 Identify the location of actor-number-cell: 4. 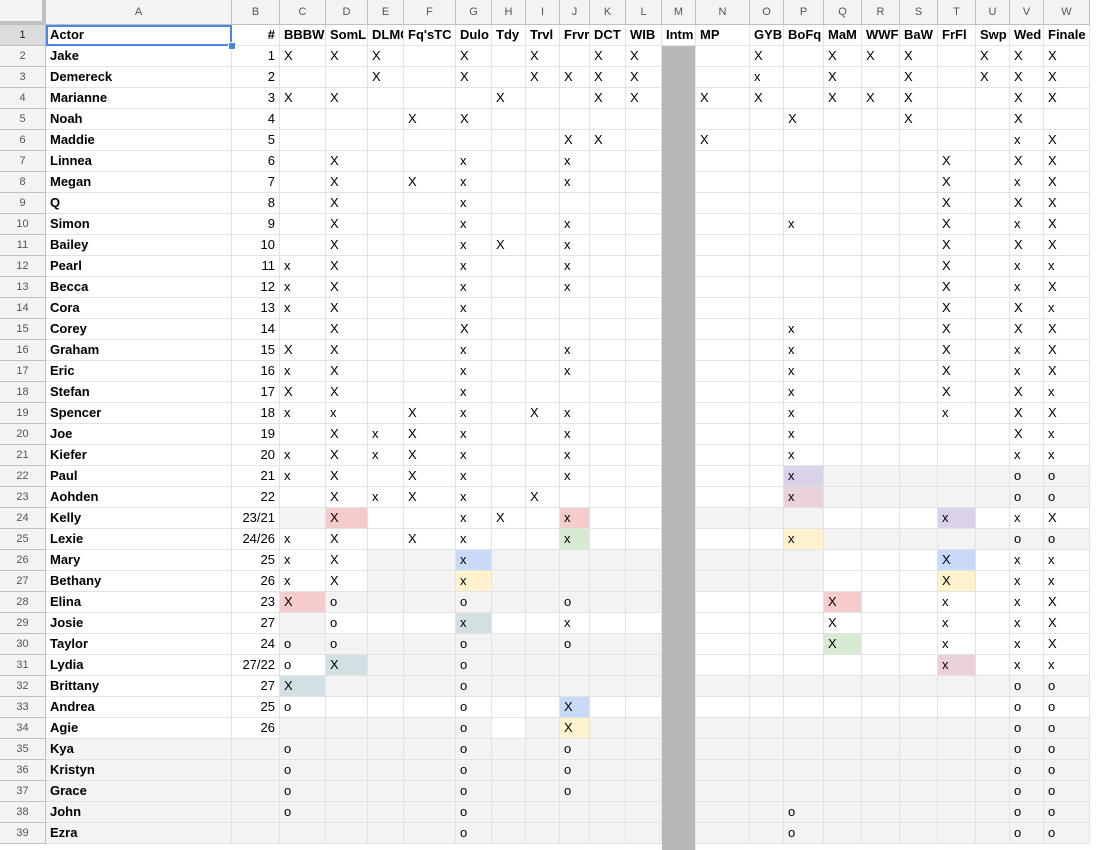
(256, 119).